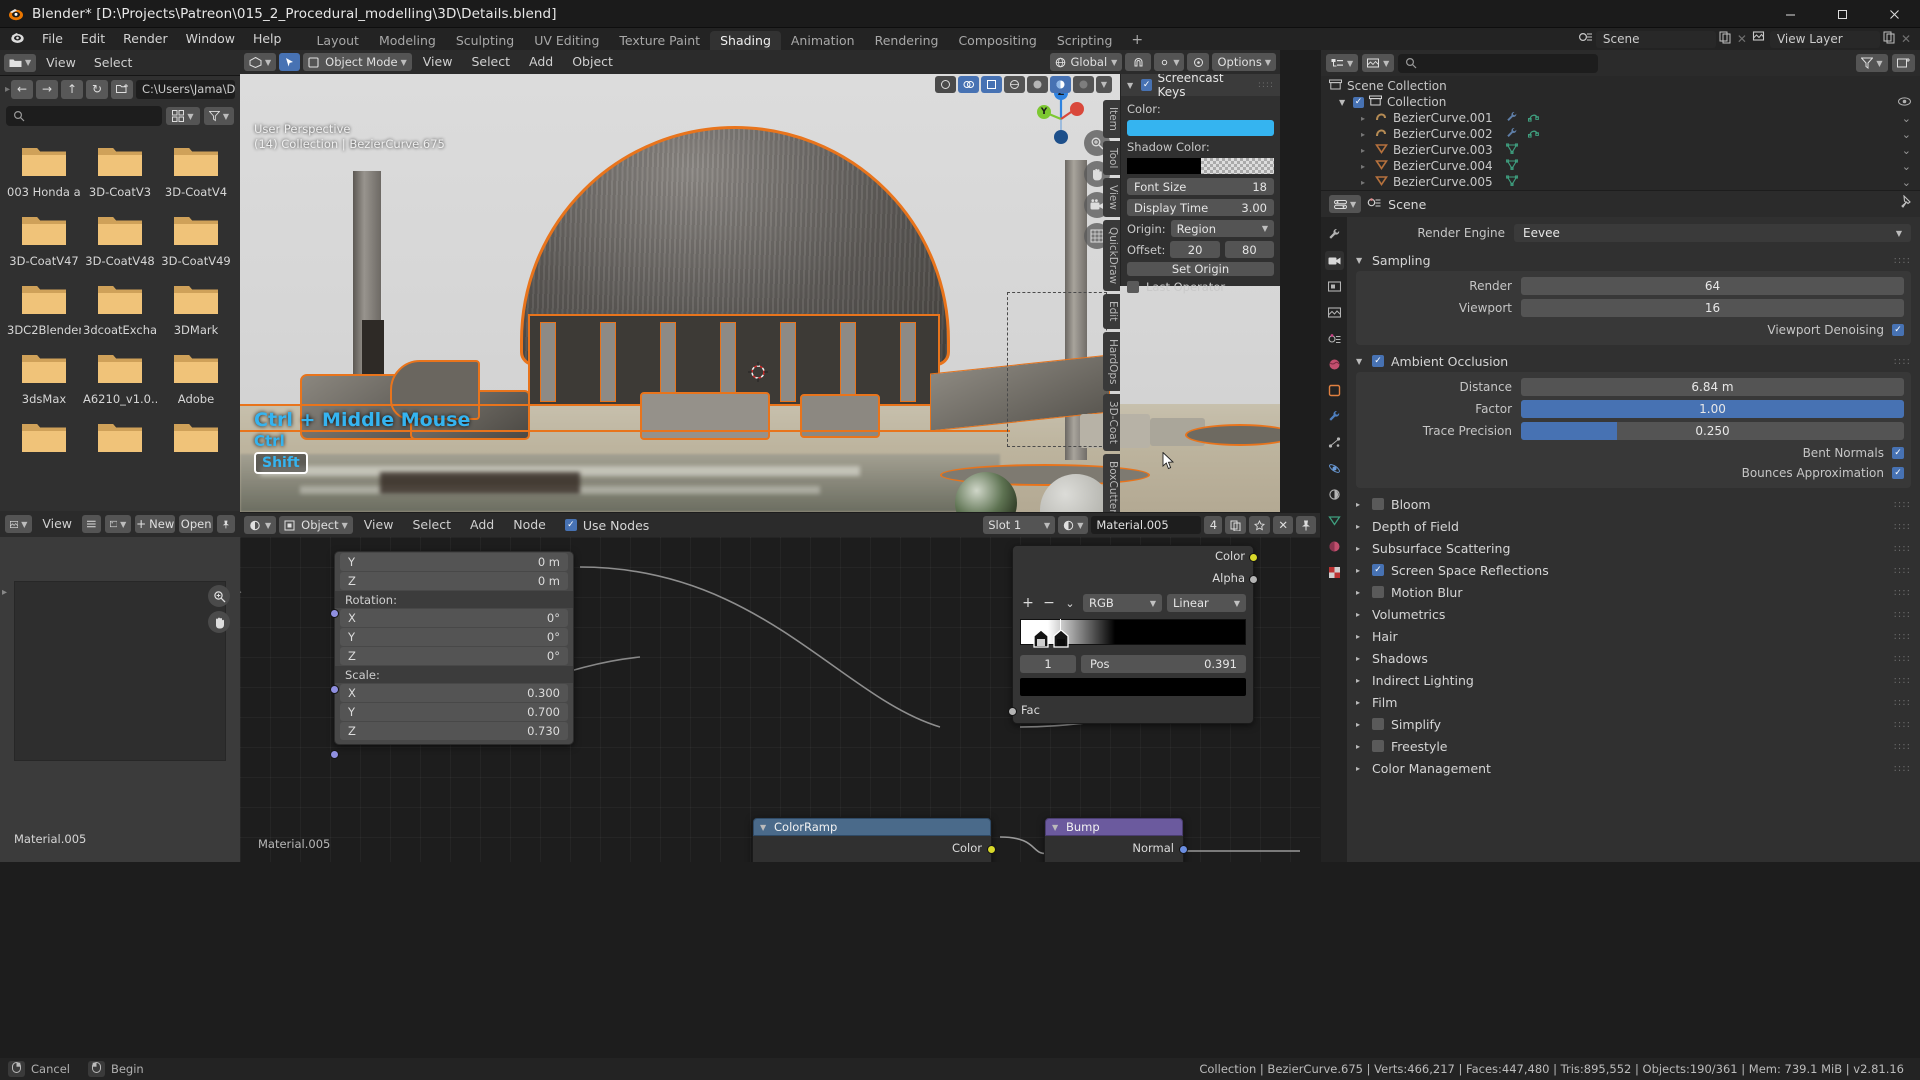  What do you see at coordinates (145, 39) in the screenshot?
I see `menu-render: Render` at bounding box center [145, 39].